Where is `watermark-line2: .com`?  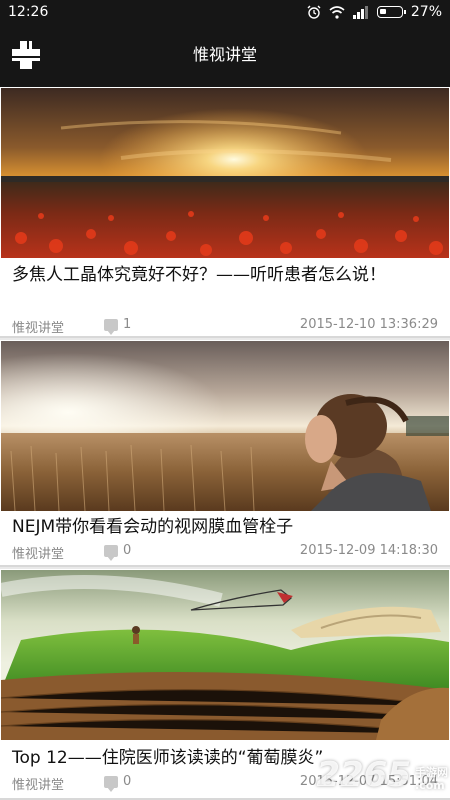 watermark-line2: .com is located at coordinates (430, 785).